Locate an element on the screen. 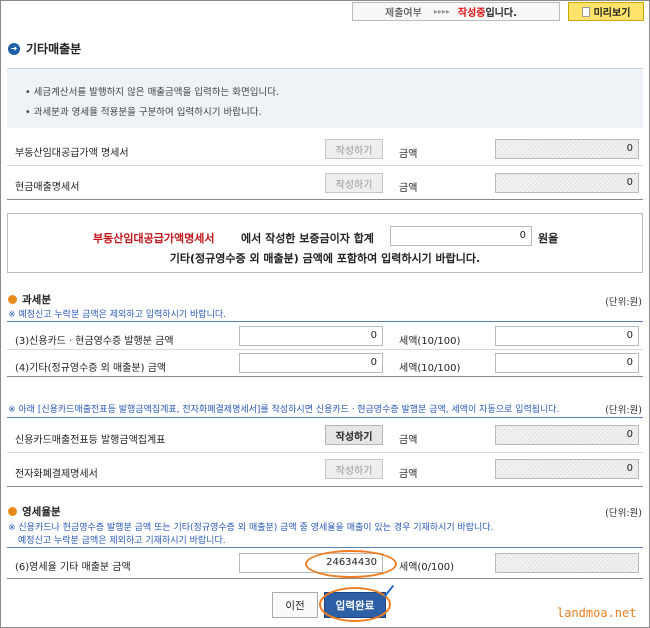 This screenshot has width=650, height=628. card-receipt-amount-input: 0 is located at coordinates (311, 336).